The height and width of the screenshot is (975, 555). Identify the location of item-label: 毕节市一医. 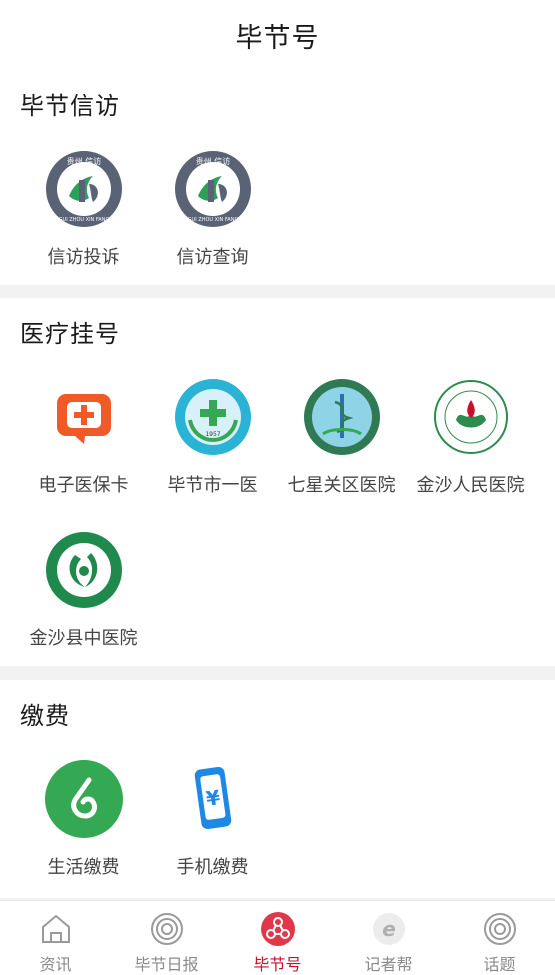
(212, 485).